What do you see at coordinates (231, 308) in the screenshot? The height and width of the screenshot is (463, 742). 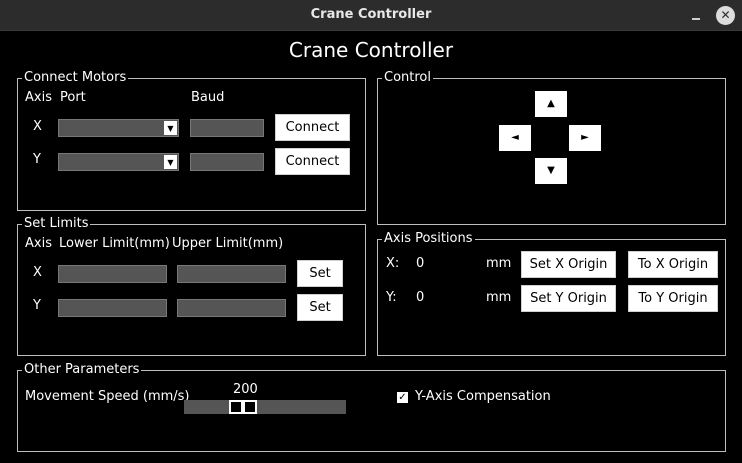 I see `y-upper-limit-field` at bounding box center [231, 308].